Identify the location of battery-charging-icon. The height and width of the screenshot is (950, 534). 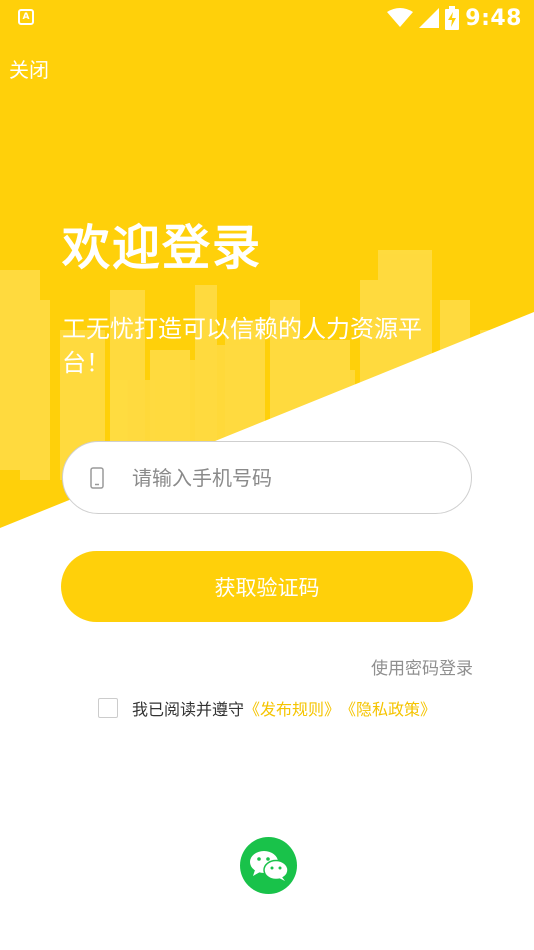
(452, 18).